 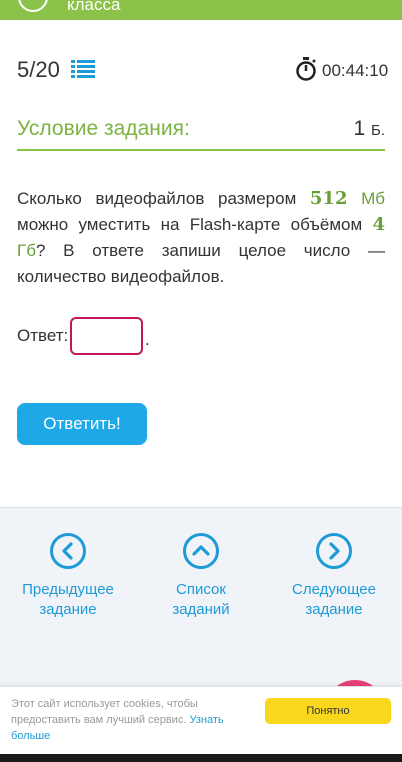 What do you see at coordinates (201, 10) in the screenshot?
I see `top-bar: класса` at bounding box center [201, 10].